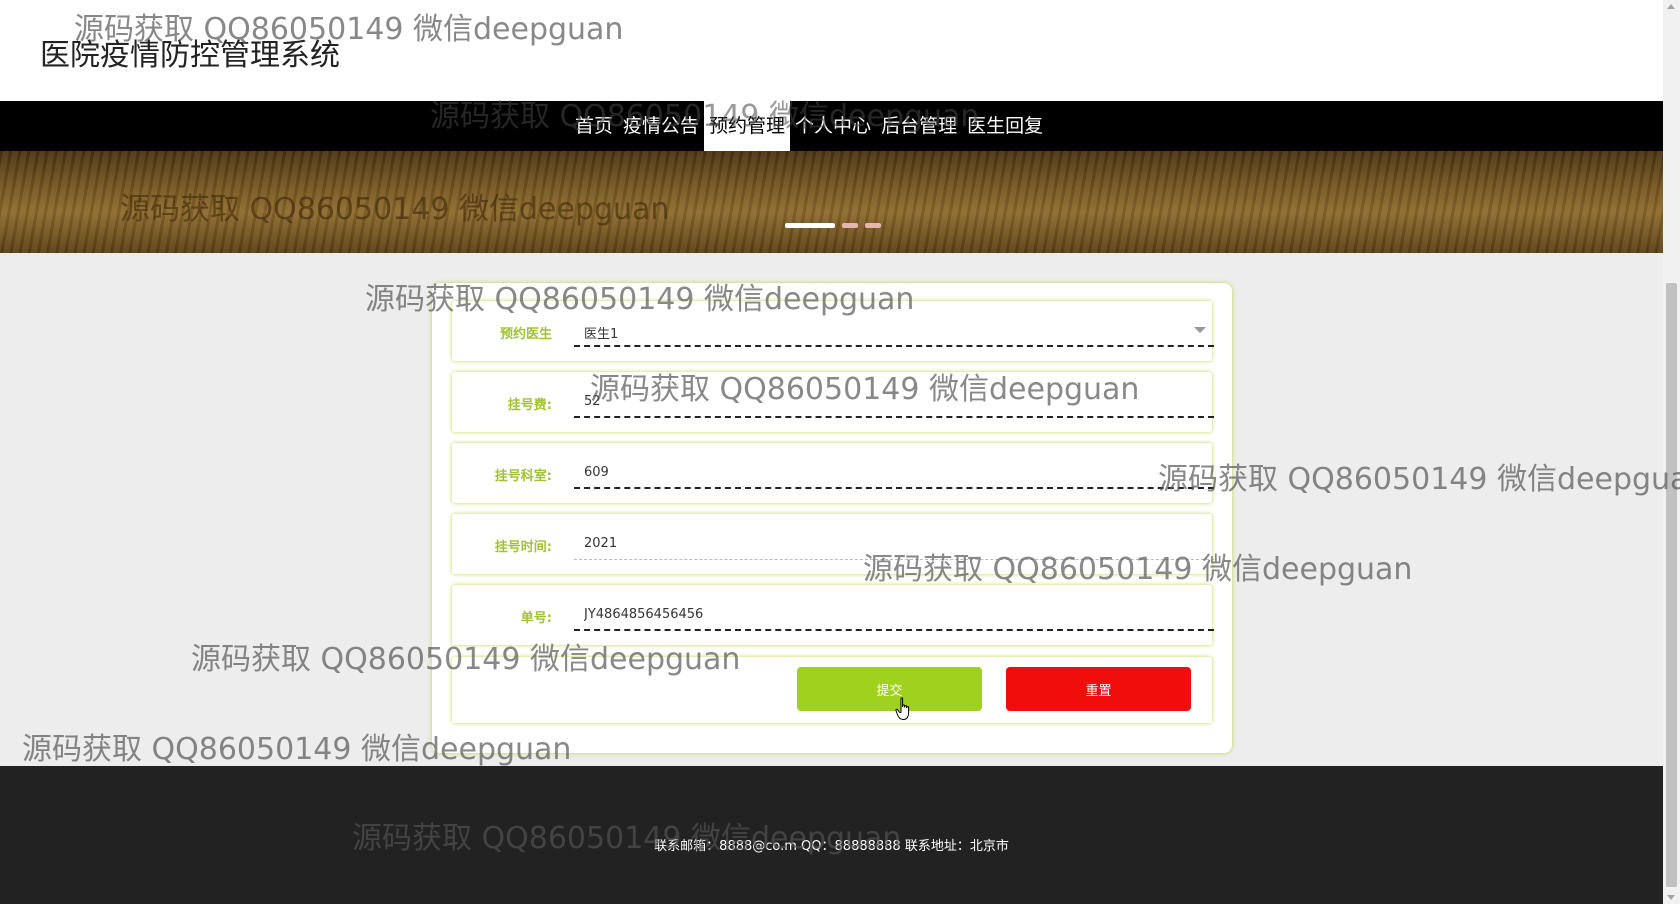 Image resolution: width=1680 pixels, height=904 pixels. I want to click on form-actions: 提交 重置, so click(832, 690).